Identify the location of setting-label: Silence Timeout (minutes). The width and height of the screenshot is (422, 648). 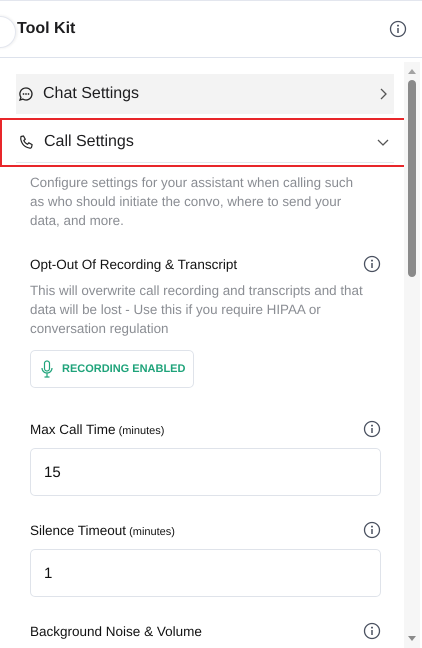
(102, 530).